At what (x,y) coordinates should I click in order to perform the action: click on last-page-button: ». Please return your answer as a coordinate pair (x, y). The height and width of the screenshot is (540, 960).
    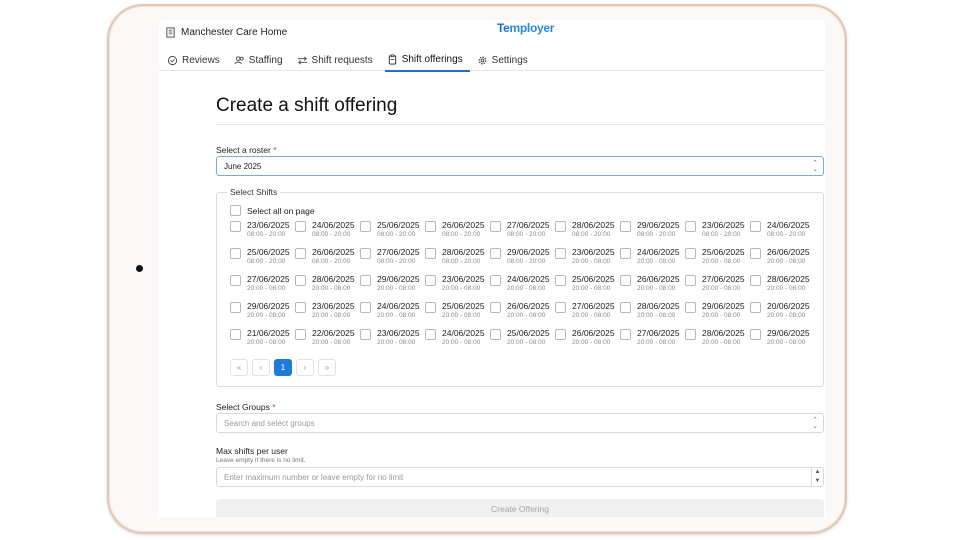
    Looking at the image, I should click on (327, 367).